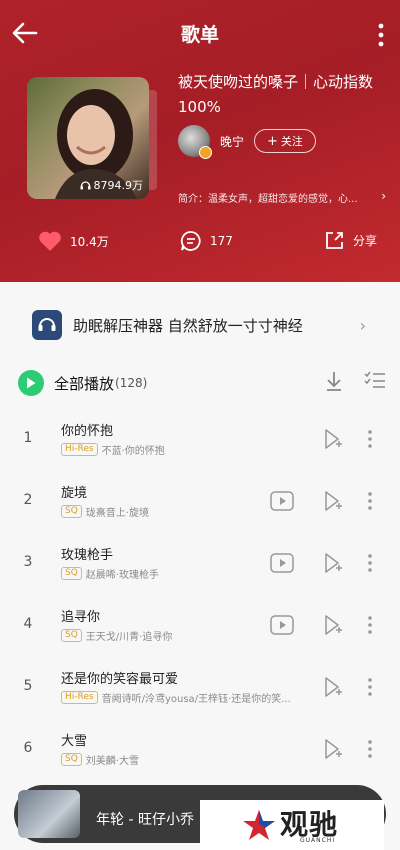  What do you see at coordinates (153, 140) in the screenshot?
I see `cover-stack-edge` at bounding box center [153, 140].